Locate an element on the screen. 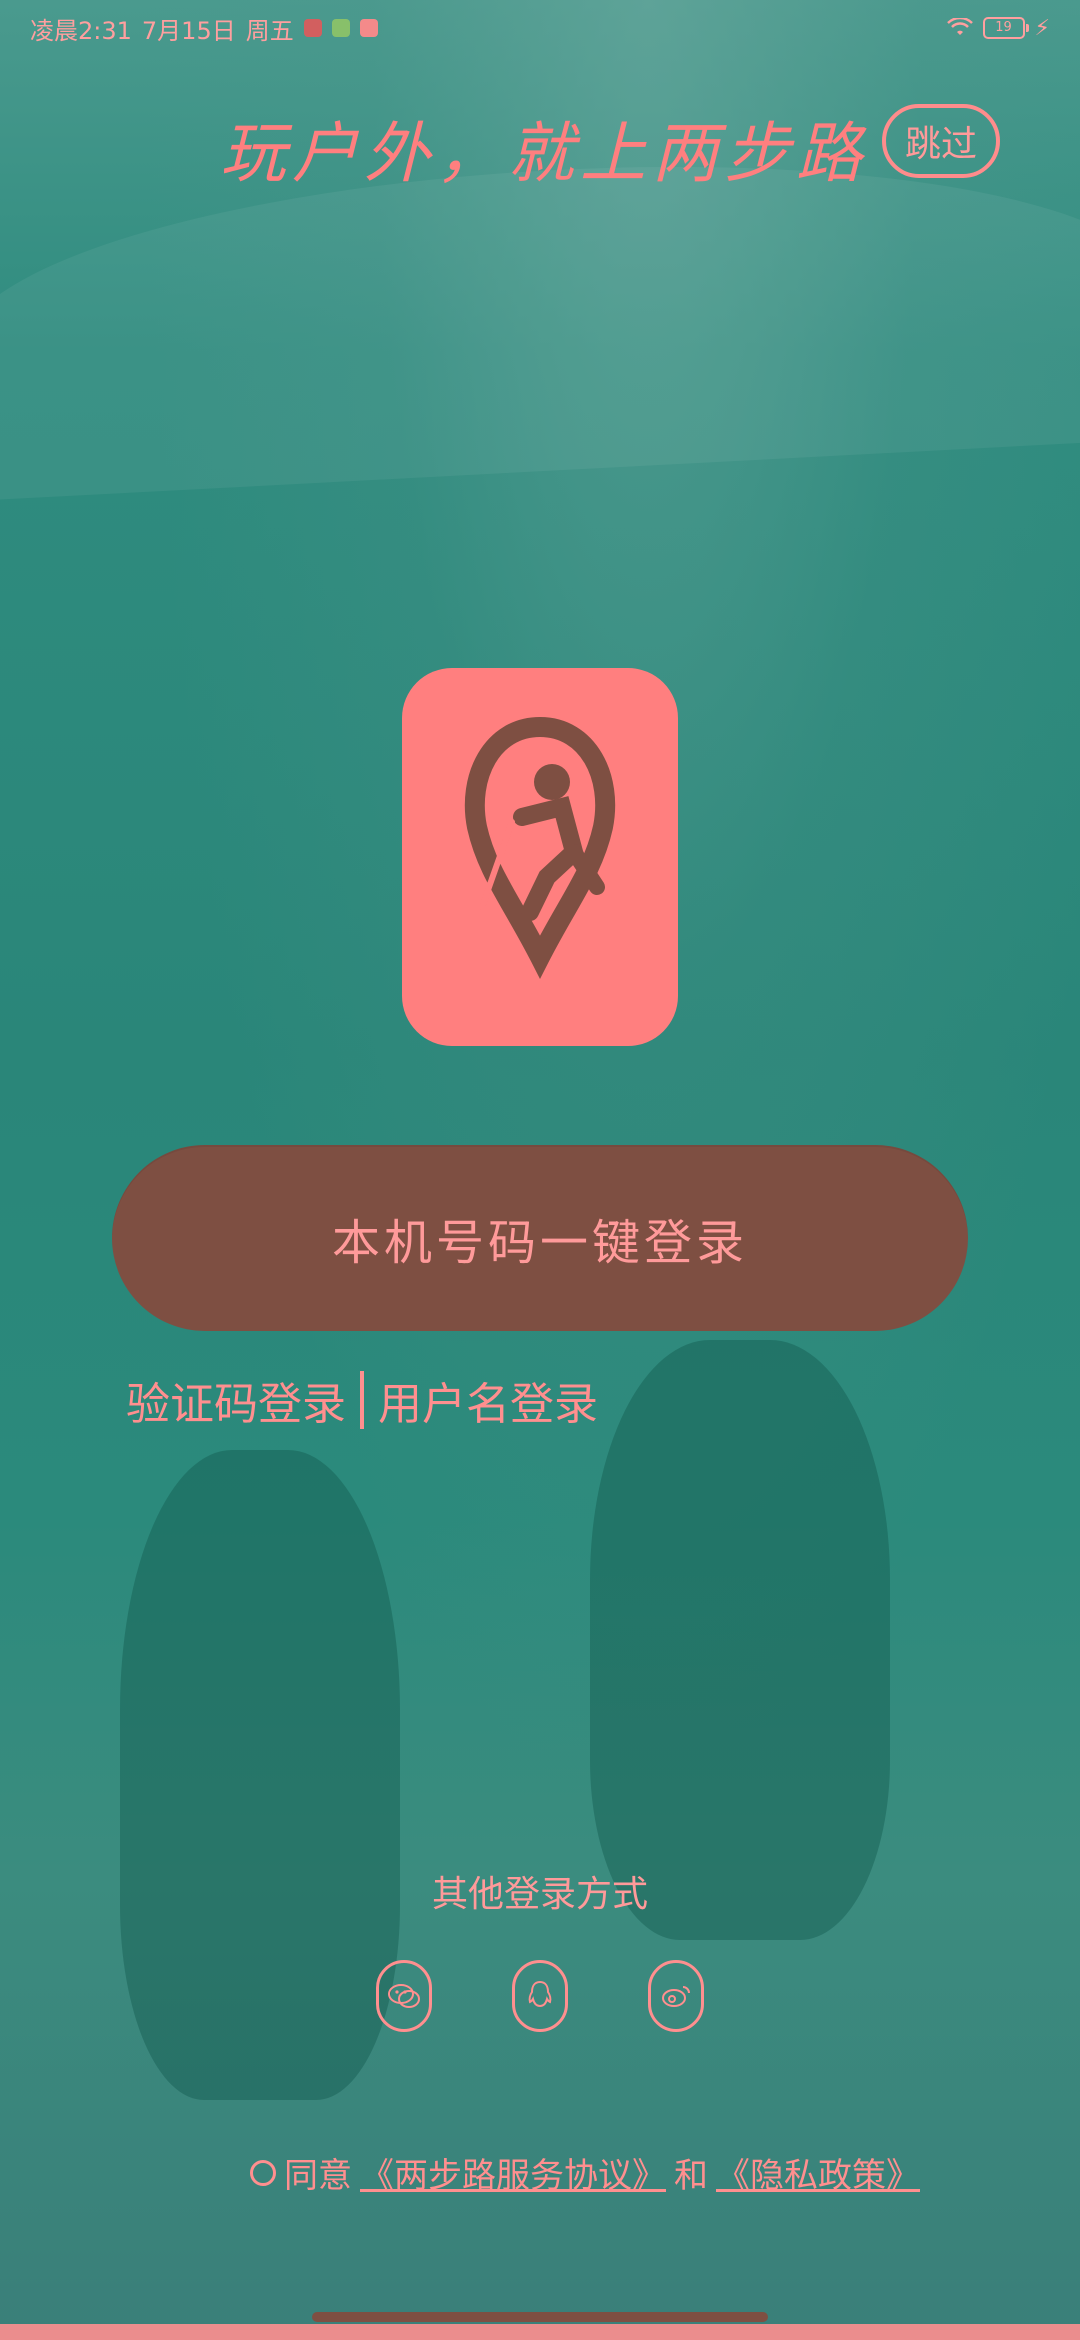 The image size is (1080, 2340). app-logo is located at coordinates (540, 857).